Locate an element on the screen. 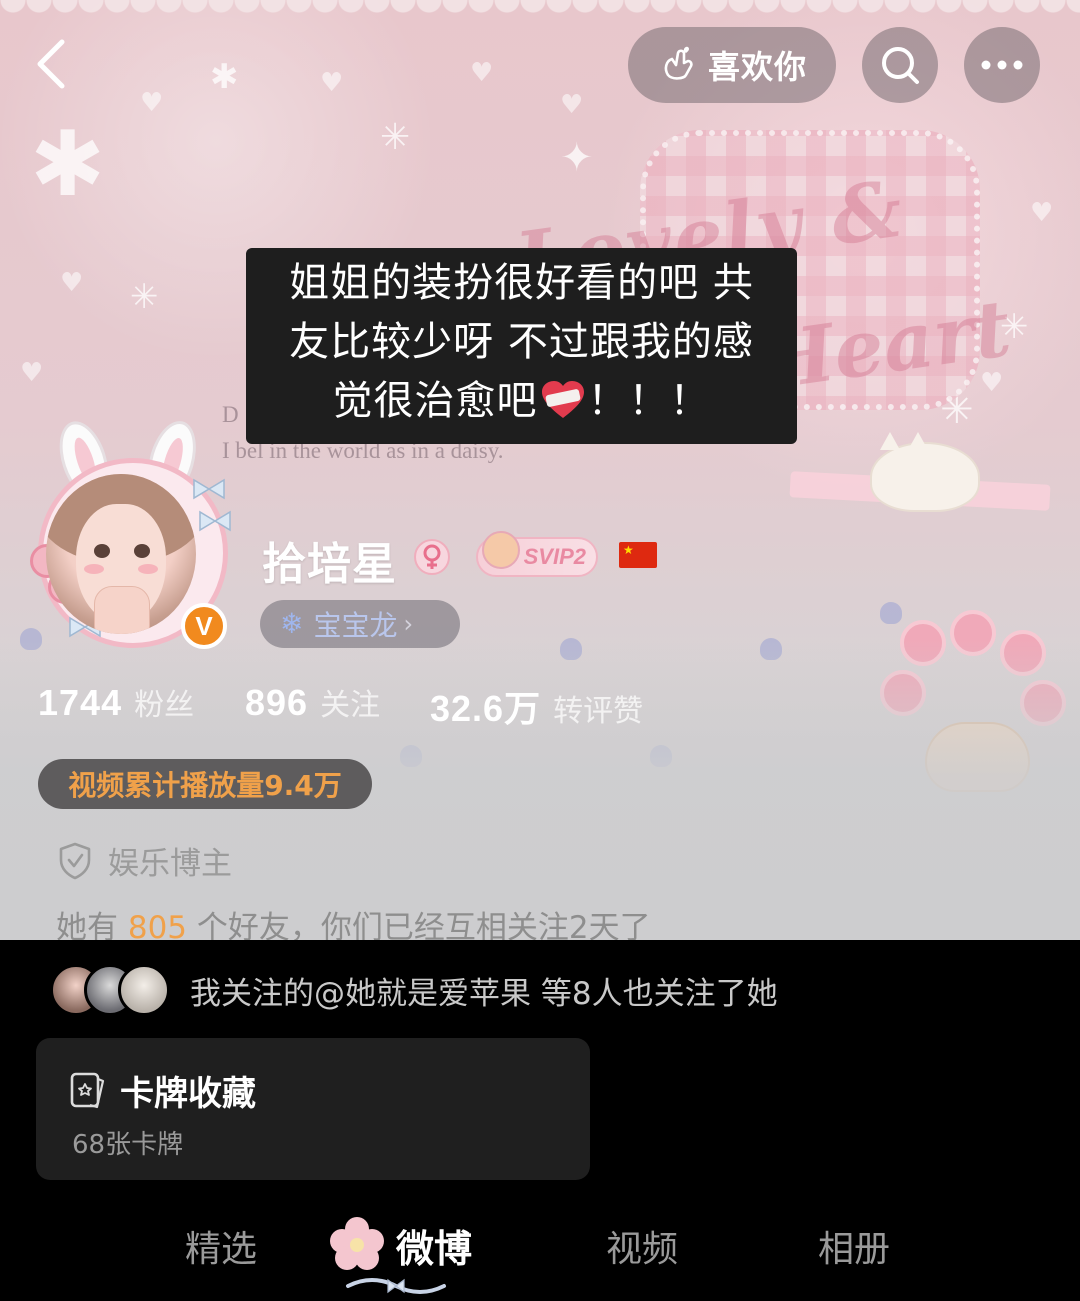 The height and width of the screenshot is (1301, 1080). like-you-button: 喜欢你 is located at coordinates (732, 65).